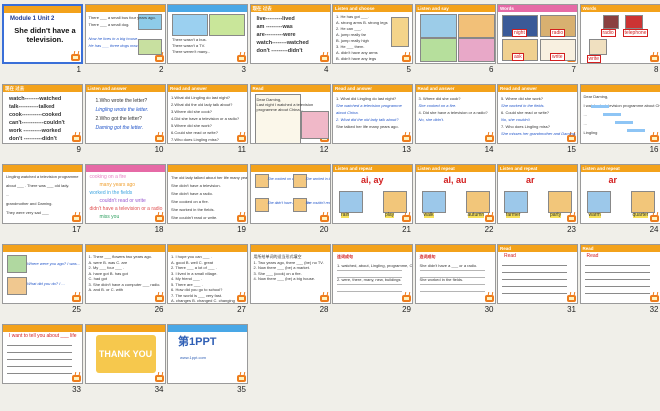  I want to click on slide-thumbnail: Listen and repeat ai, ay rain play 21, so click(372, 199).